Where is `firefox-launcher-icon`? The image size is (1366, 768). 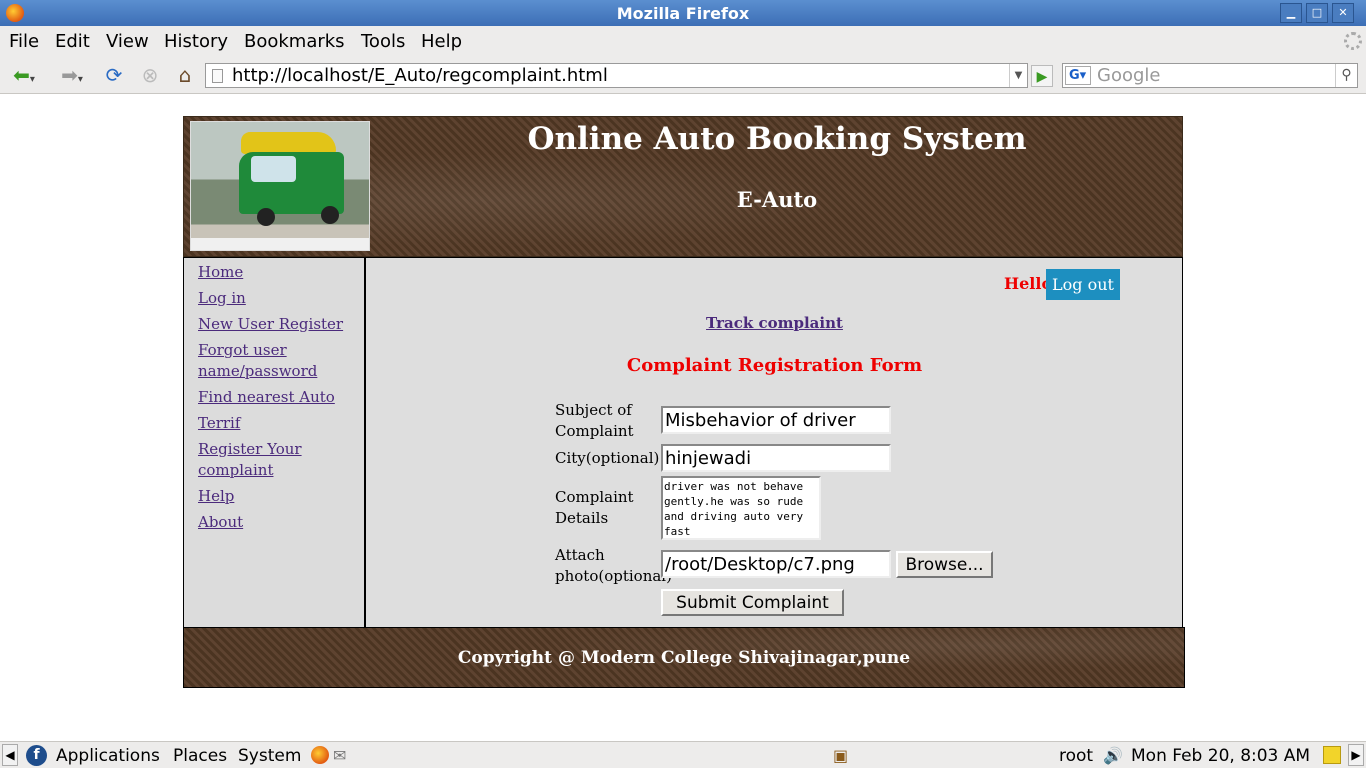
firefox-launcher-icon is located at coordinates (320, 755).